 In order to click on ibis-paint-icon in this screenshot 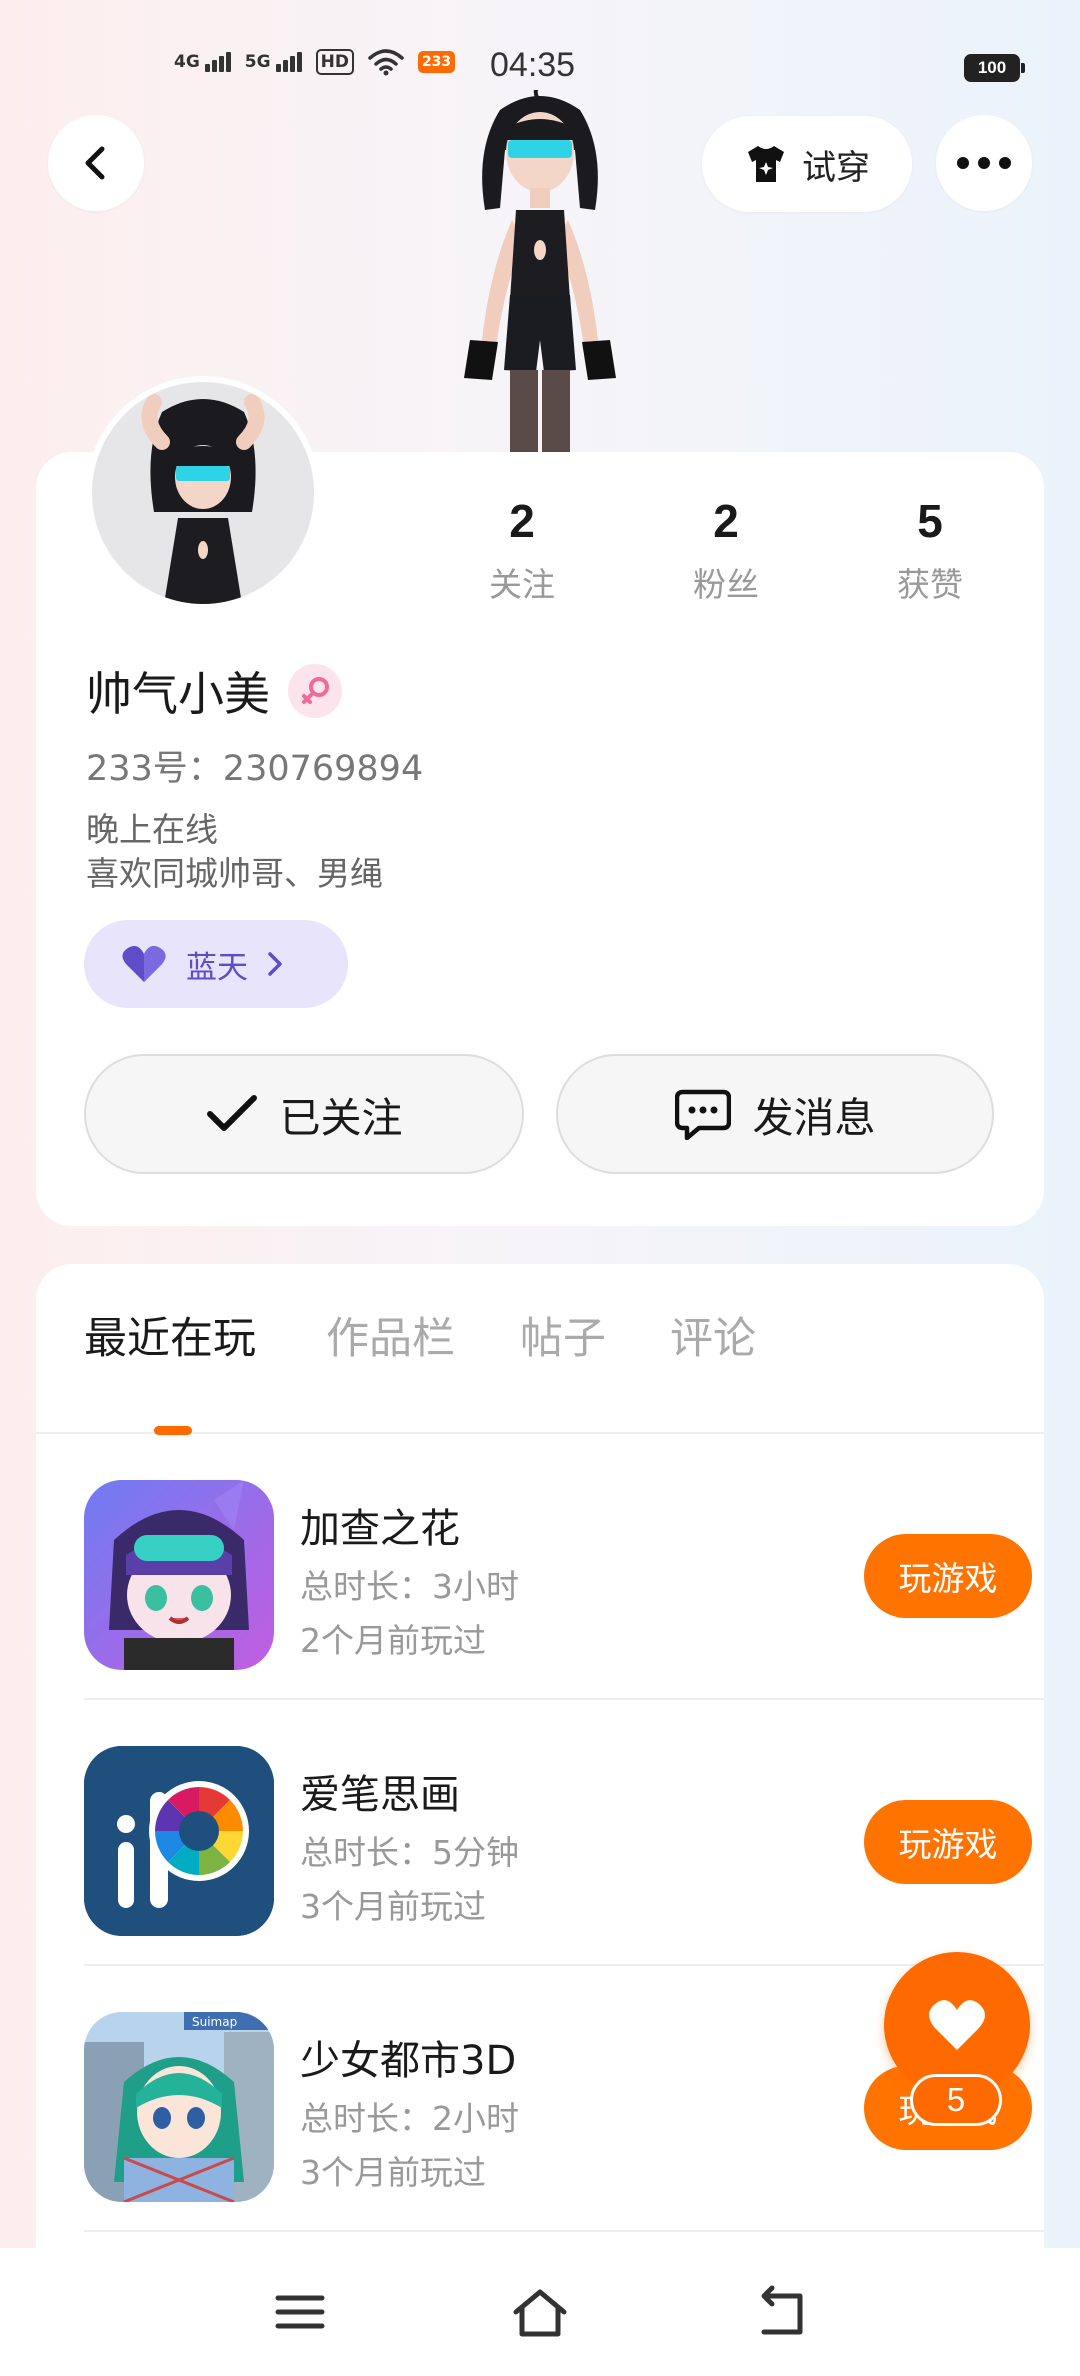, I will do `click(179, 1841)`.